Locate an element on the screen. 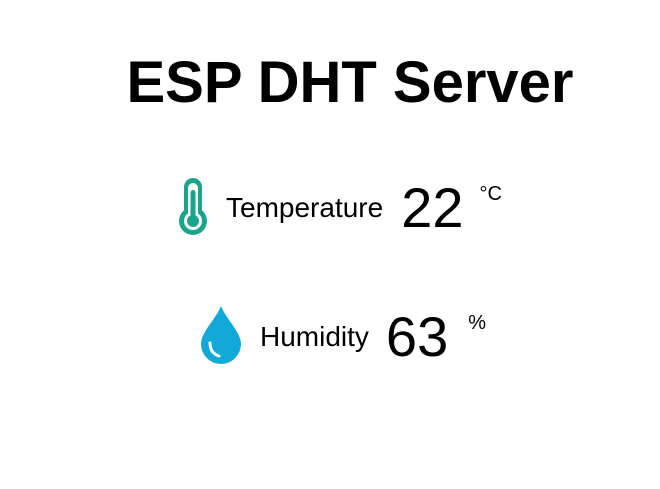 The image size is (660, 489). water-drop-icon is located at coordinates (221, 337).